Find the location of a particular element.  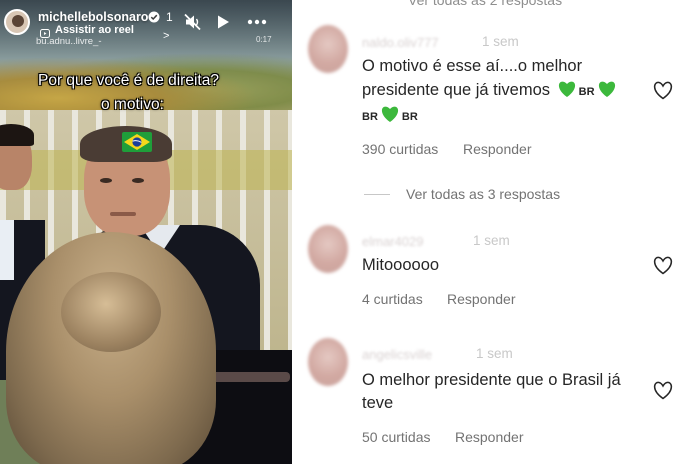

comment-text: O melhor presidente que o Brasil já is located at coordinates (491, 380).